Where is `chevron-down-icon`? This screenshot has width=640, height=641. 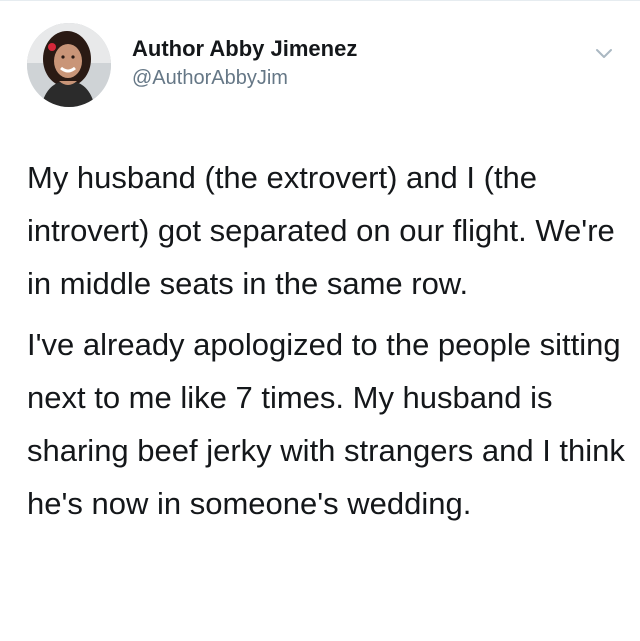
chevron-down-icon is located at coordinates (604, 53).